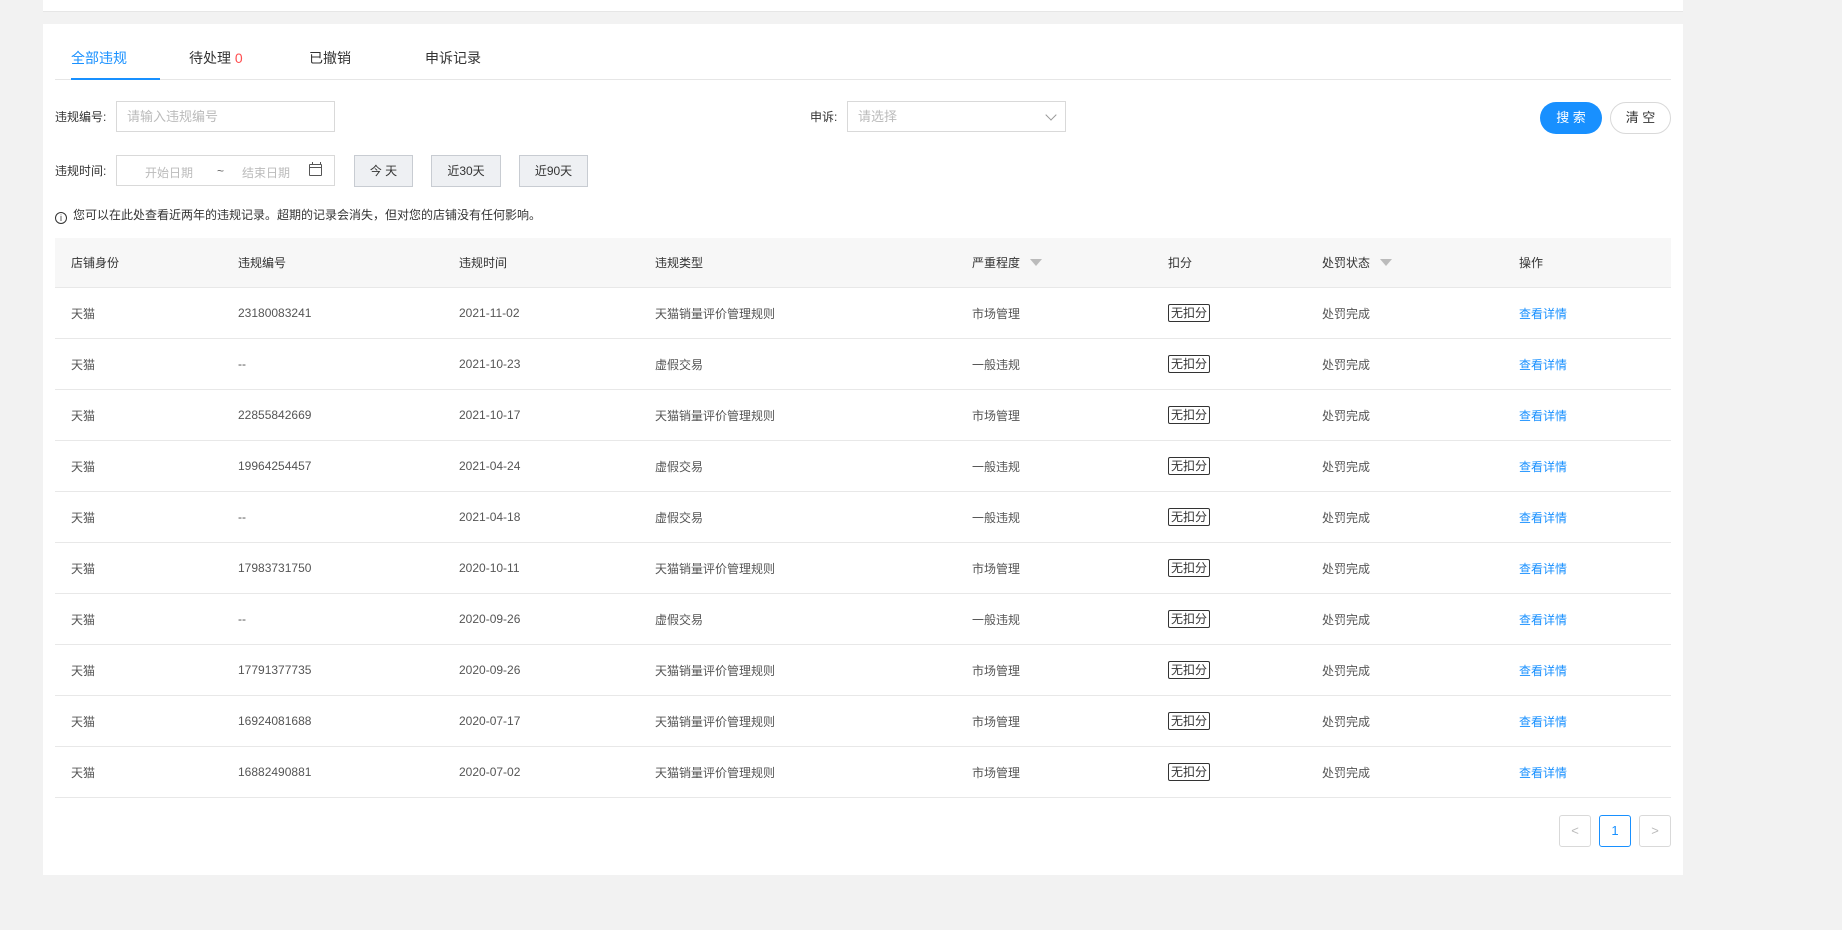  What do you see at coordinates (95, 263) in the screenshot?
I see `col-store-identity: 店铺身份` at bounding box center [95, 263].